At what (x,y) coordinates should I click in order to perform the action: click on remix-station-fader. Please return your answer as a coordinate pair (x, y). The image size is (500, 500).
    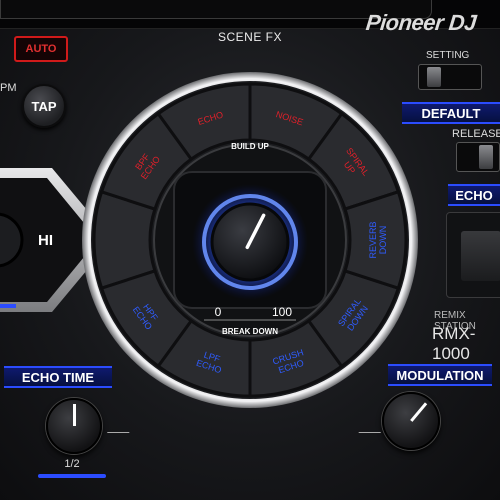
    Looking at the image, I should click on (473, 255).